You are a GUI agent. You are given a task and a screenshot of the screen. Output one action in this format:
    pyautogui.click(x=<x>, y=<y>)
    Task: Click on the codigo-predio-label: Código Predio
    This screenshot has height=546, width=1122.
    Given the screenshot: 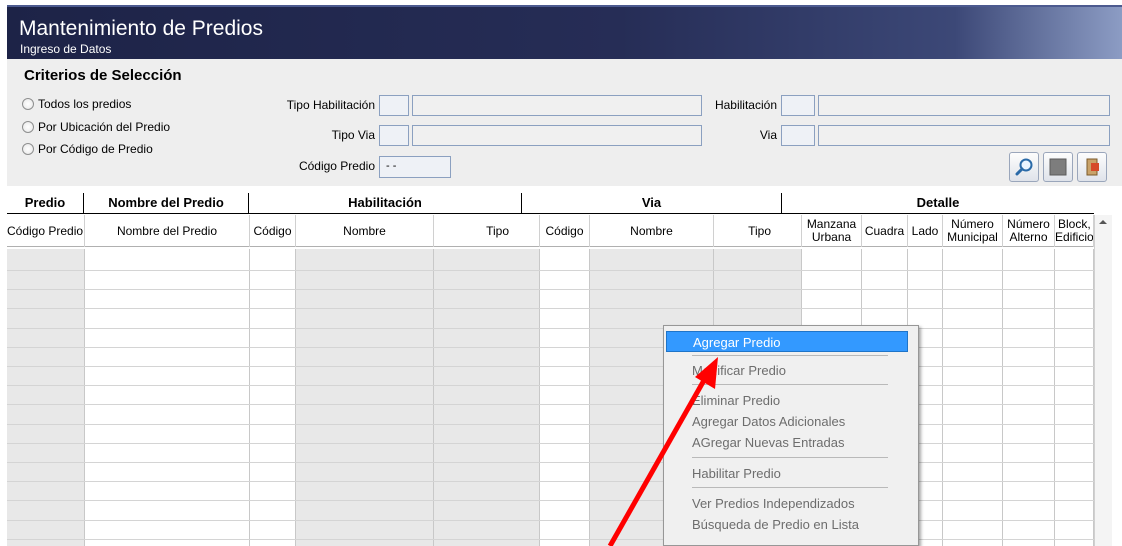 What is the action you would take?
    pyautogui.click(x=336, y=166)
    